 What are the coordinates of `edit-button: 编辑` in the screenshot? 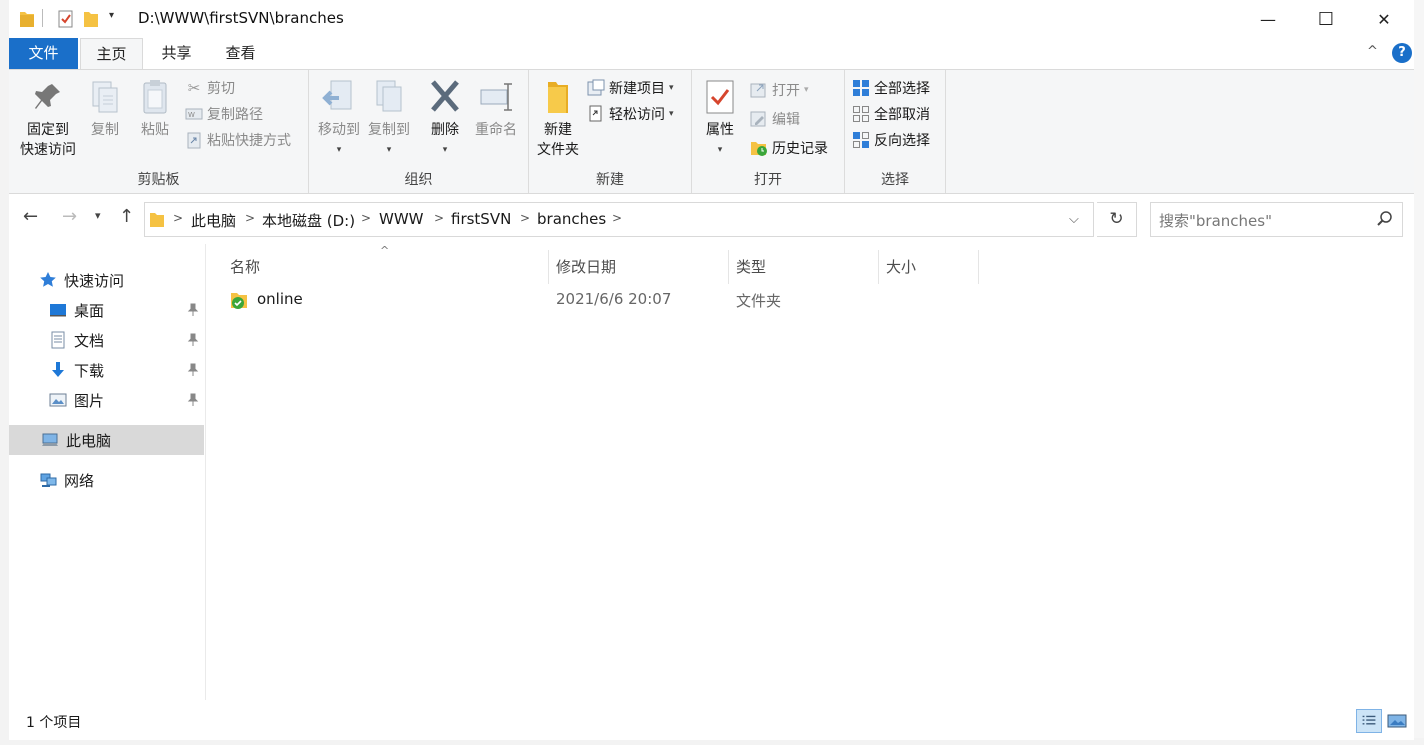 It's located at (775, 119).